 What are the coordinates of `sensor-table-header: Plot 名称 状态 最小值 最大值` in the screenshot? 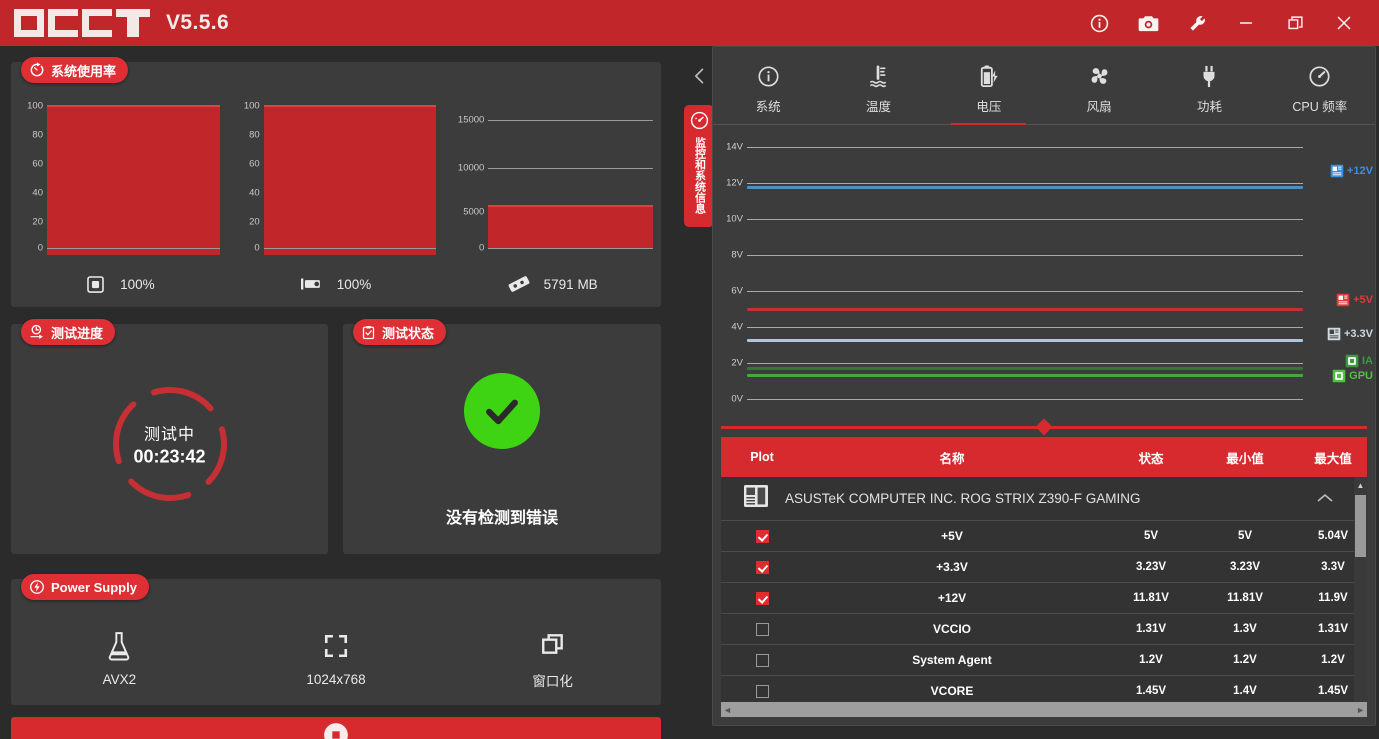 It's located at (1044, 457).